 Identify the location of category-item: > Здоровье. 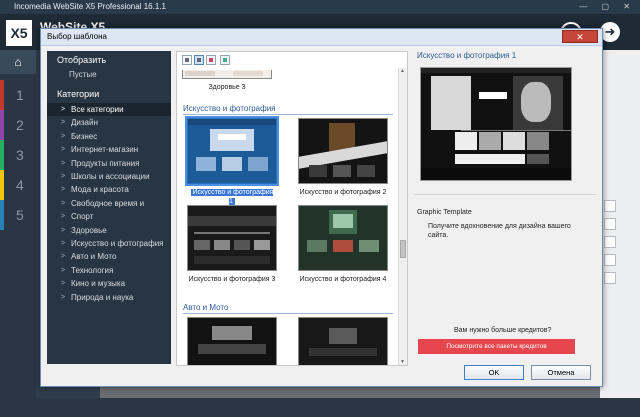
(109, 230).